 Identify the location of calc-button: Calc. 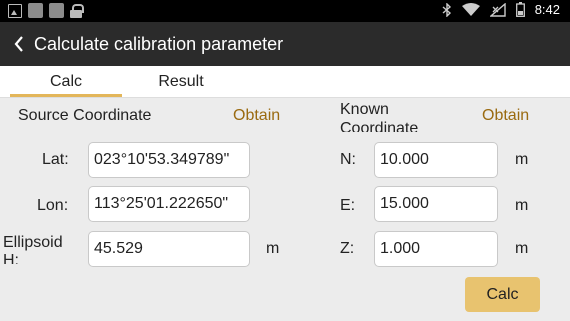
(502, 294).